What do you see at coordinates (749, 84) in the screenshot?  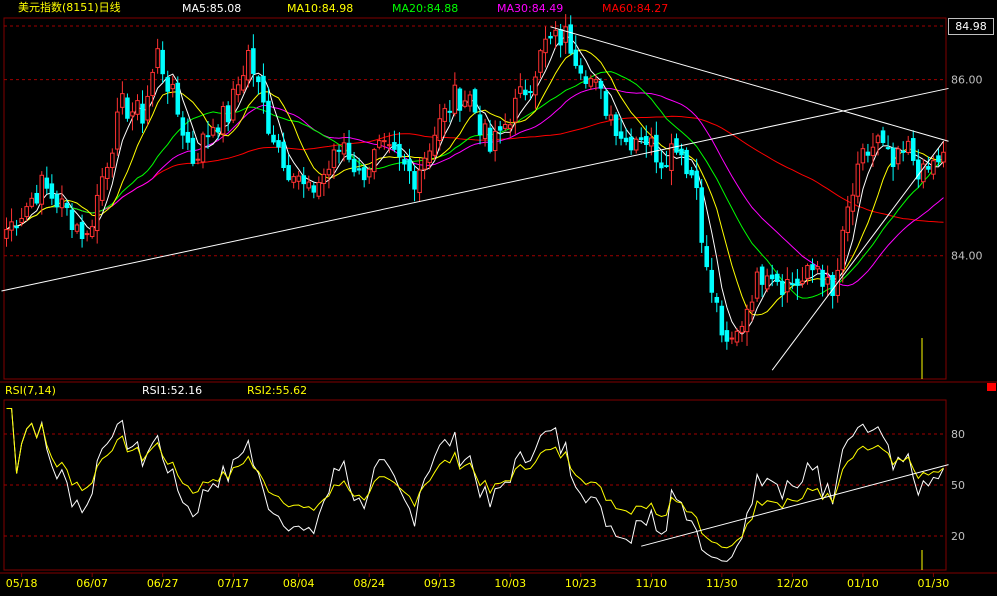 I see `resistance-trendline` at bounding box center [749, 84].